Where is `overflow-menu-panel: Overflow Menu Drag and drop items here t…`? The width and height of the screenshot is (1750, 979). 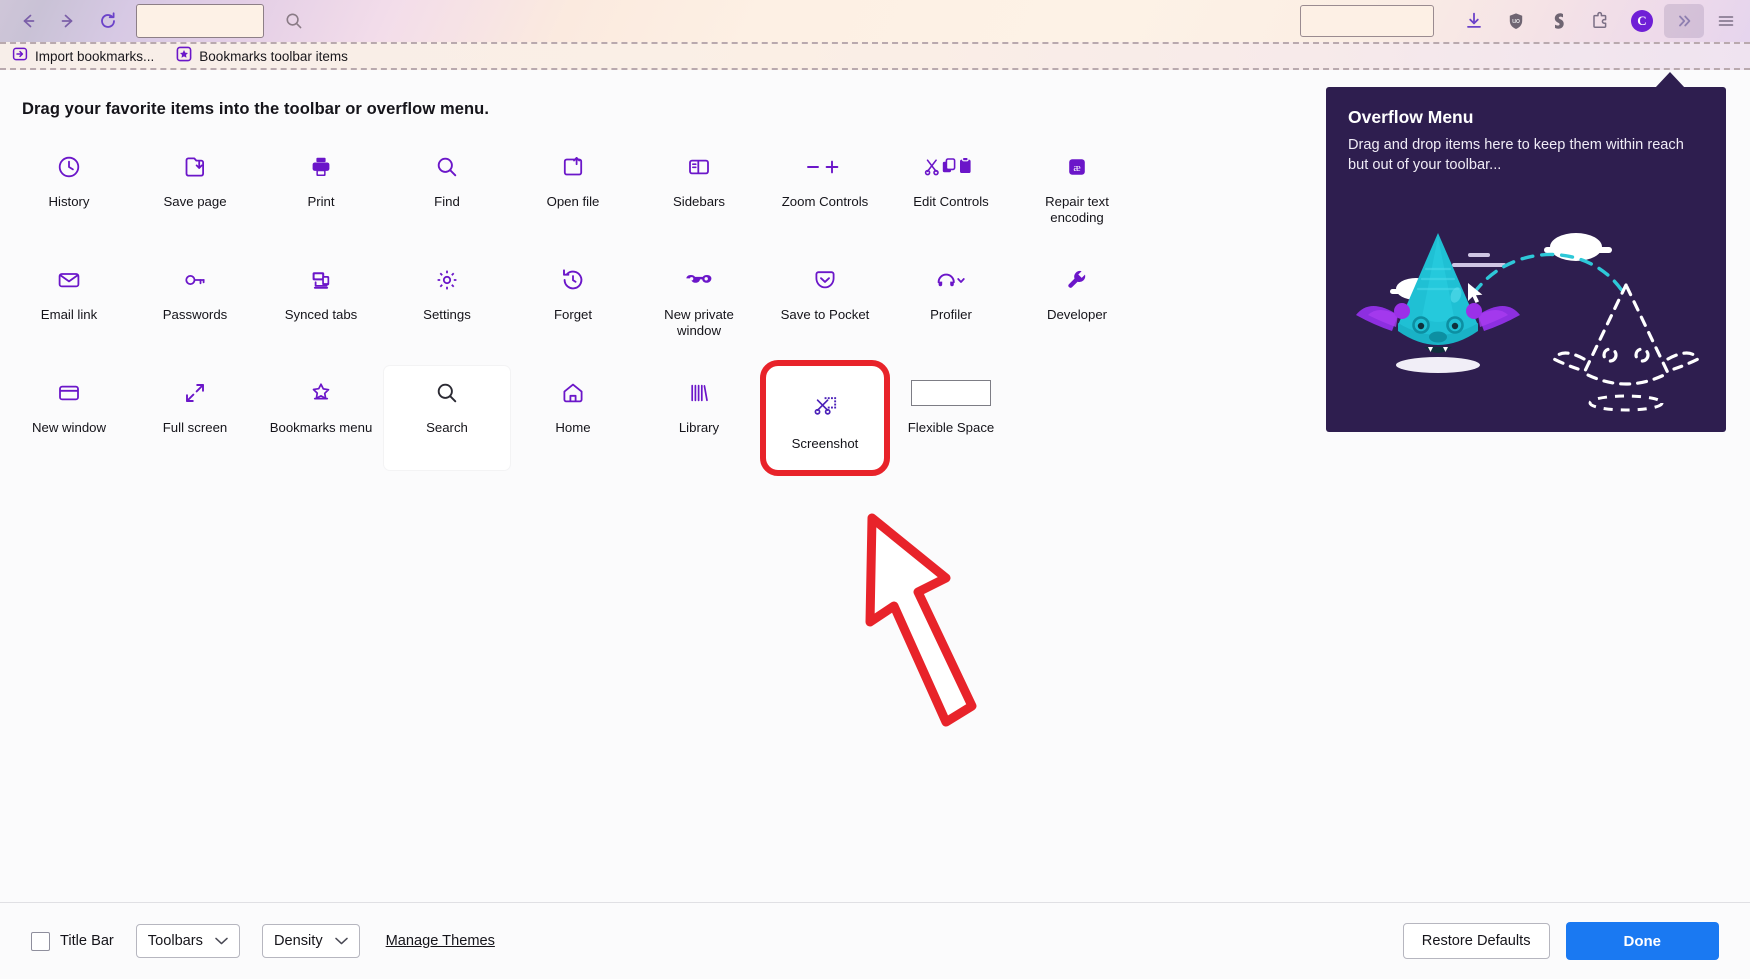
overflow-menu-panel: Overflow Menu Drag and drop items here t… is located at coordinates (1526, 259).